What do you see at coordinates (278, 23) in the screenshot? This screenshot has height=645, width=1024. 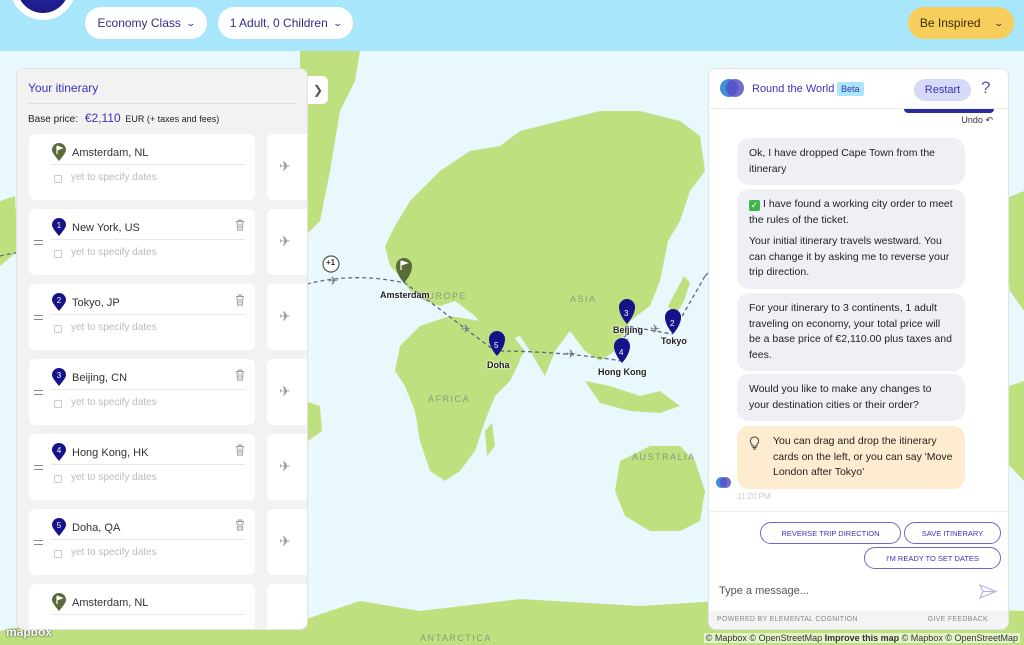 I see `travellers-label: 1 Adult, 0 Children` at bounding box center [278, 23].